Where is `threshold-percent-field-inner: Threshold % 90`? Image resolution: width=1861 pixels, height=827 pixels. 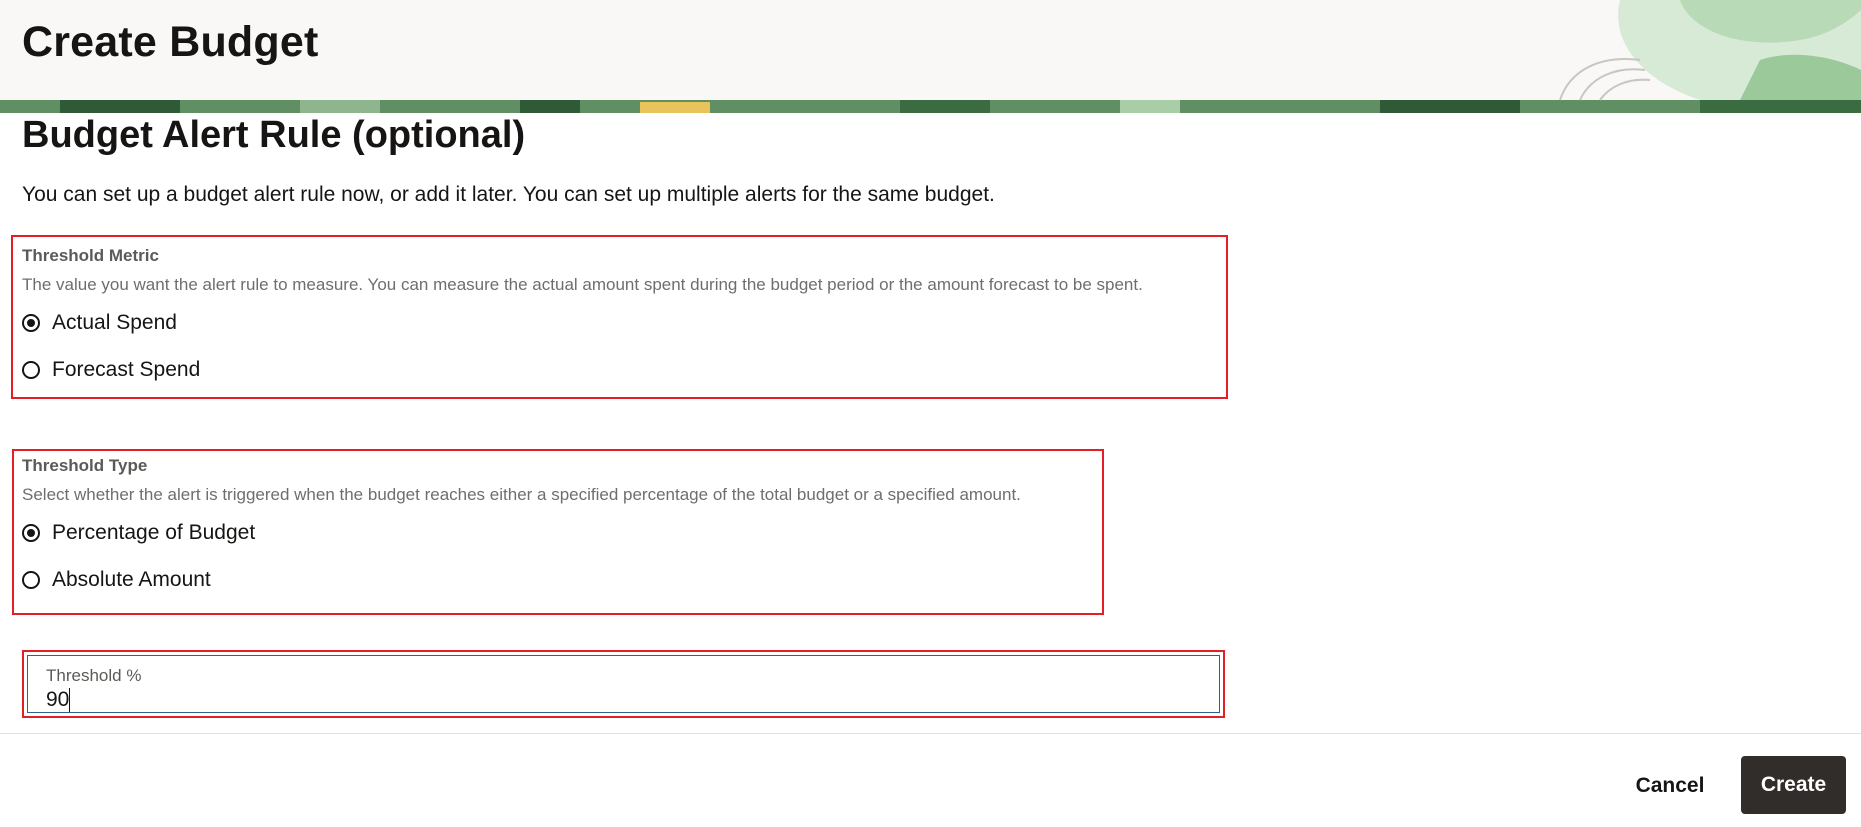 threshold-percent-field-inner: Threshold % 90 is located at coordinates (623, 684).